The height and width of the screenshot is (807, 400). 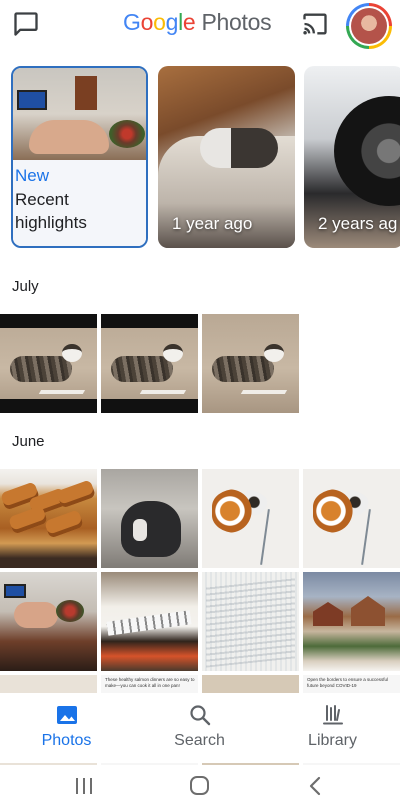 What do you see at coordinates (200, 715) in the screenshot?
I see `search-icon` at bounding box center [200, 715].